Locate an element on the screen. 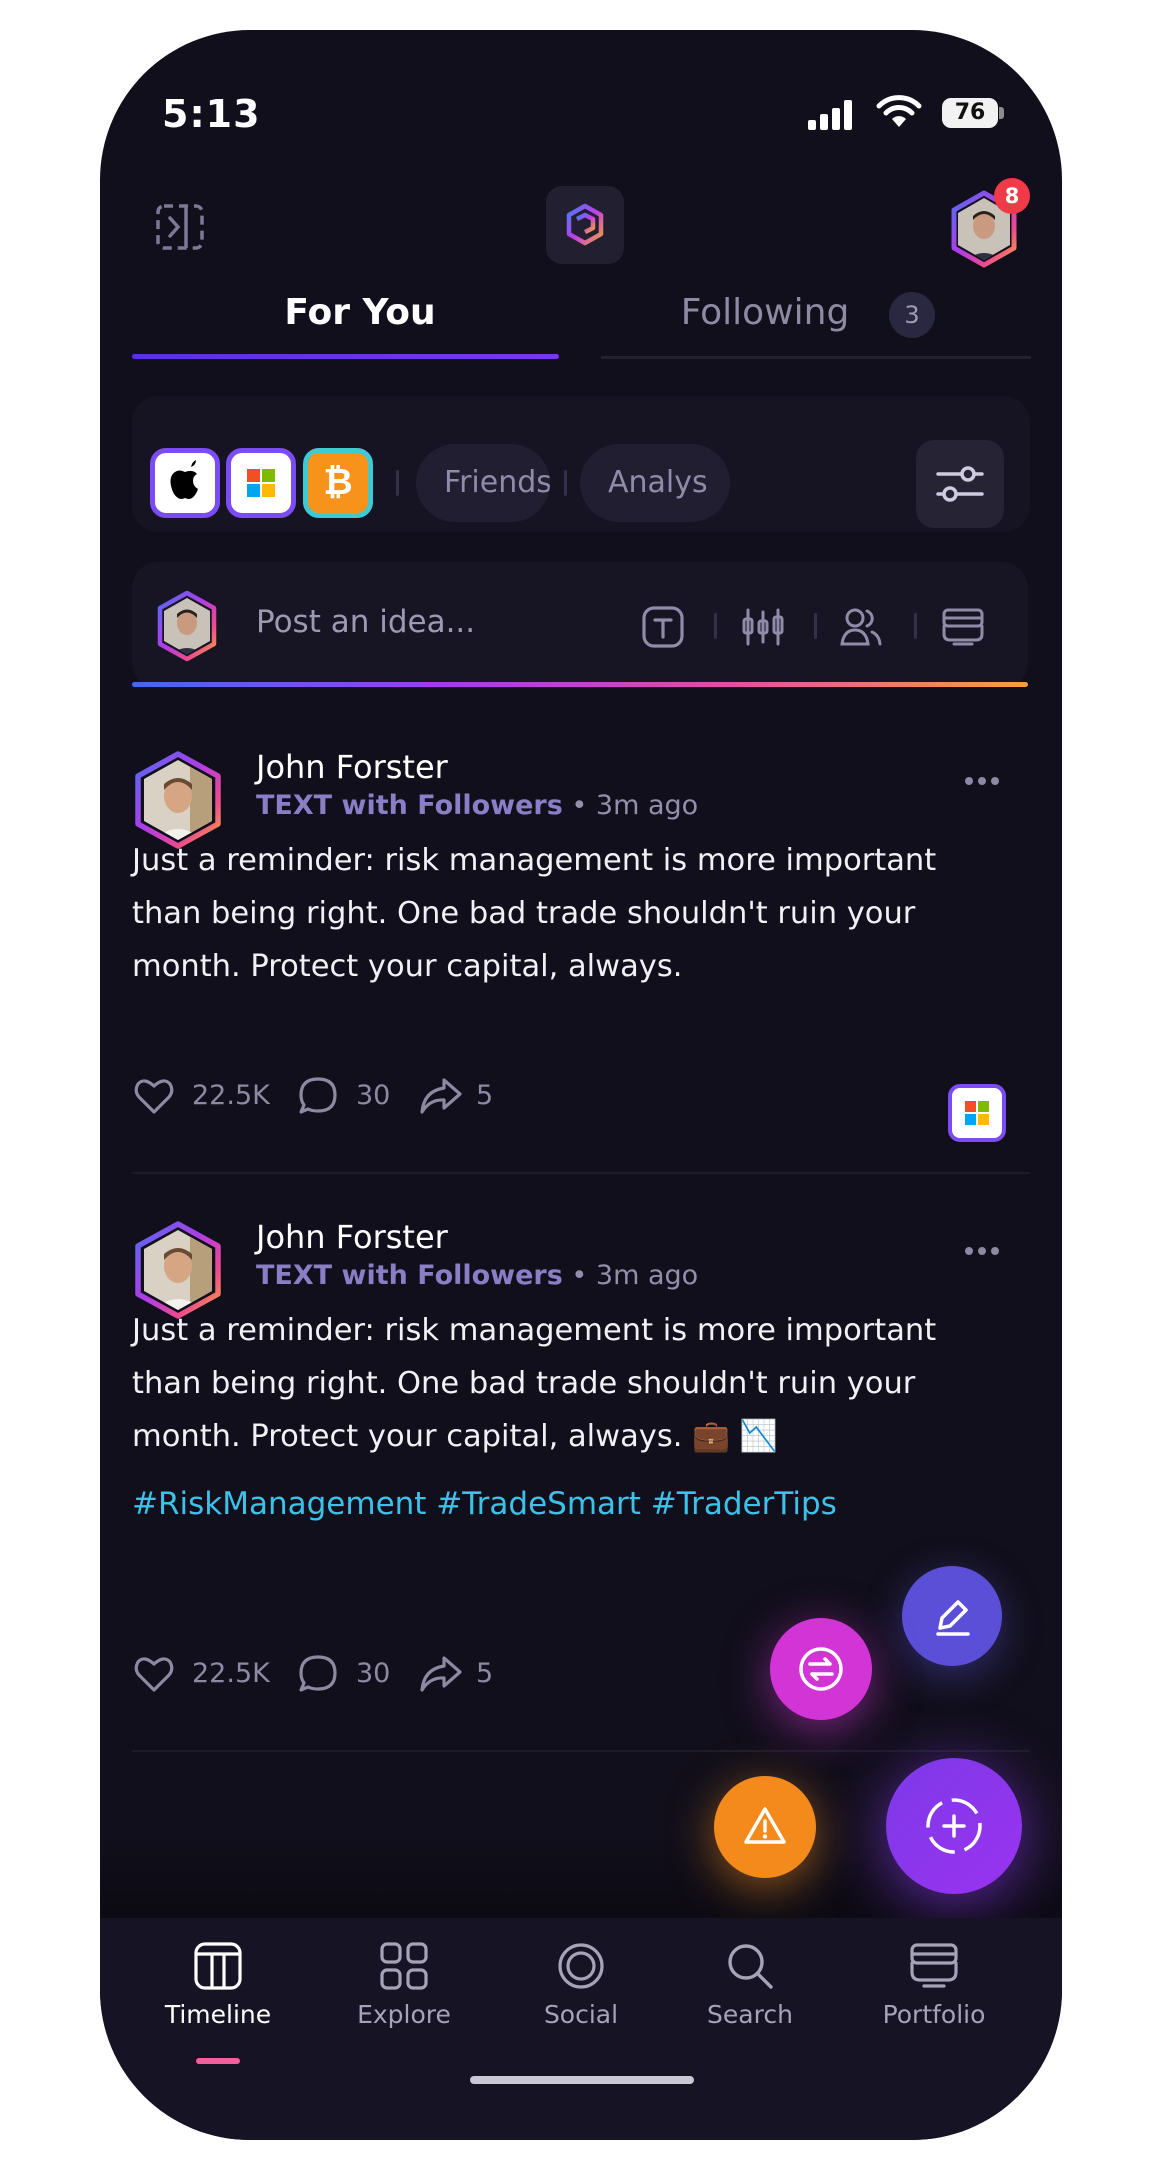  apple-logo-icon is located at coordinates (184, 479).